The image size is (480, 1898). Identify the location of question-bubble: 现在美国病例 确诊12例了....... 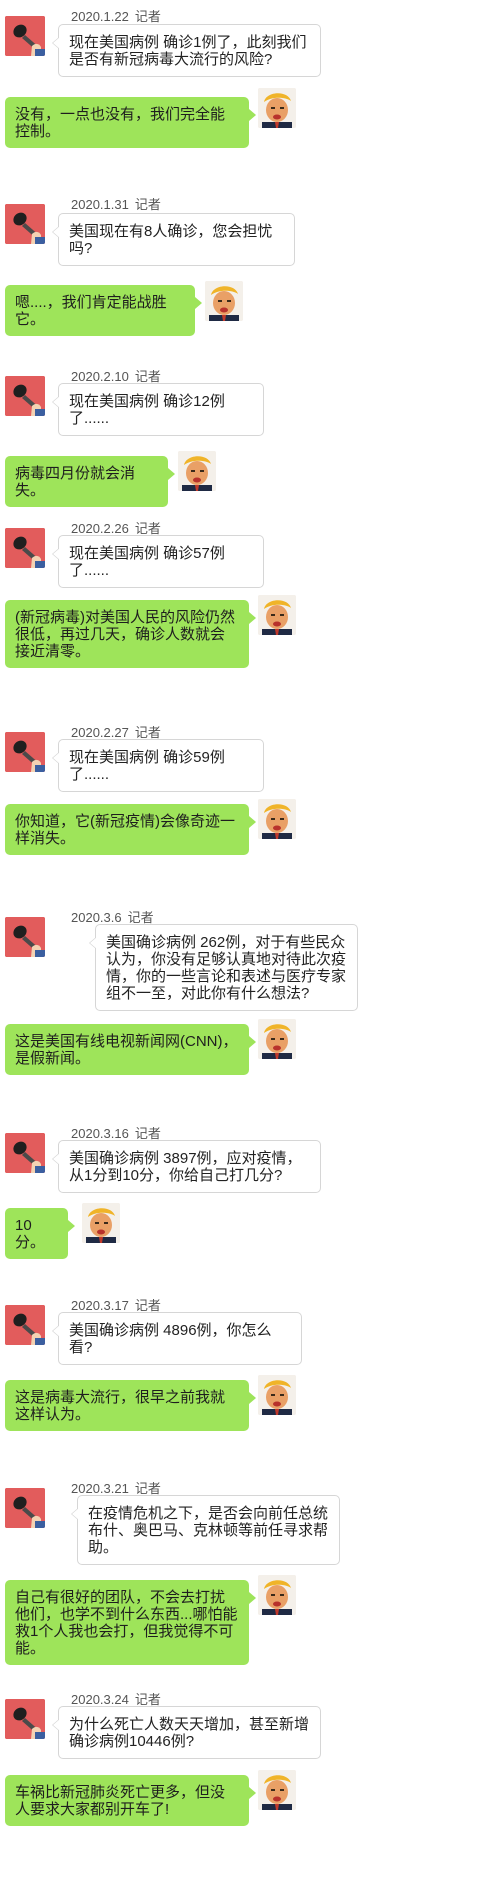
(158, 409).